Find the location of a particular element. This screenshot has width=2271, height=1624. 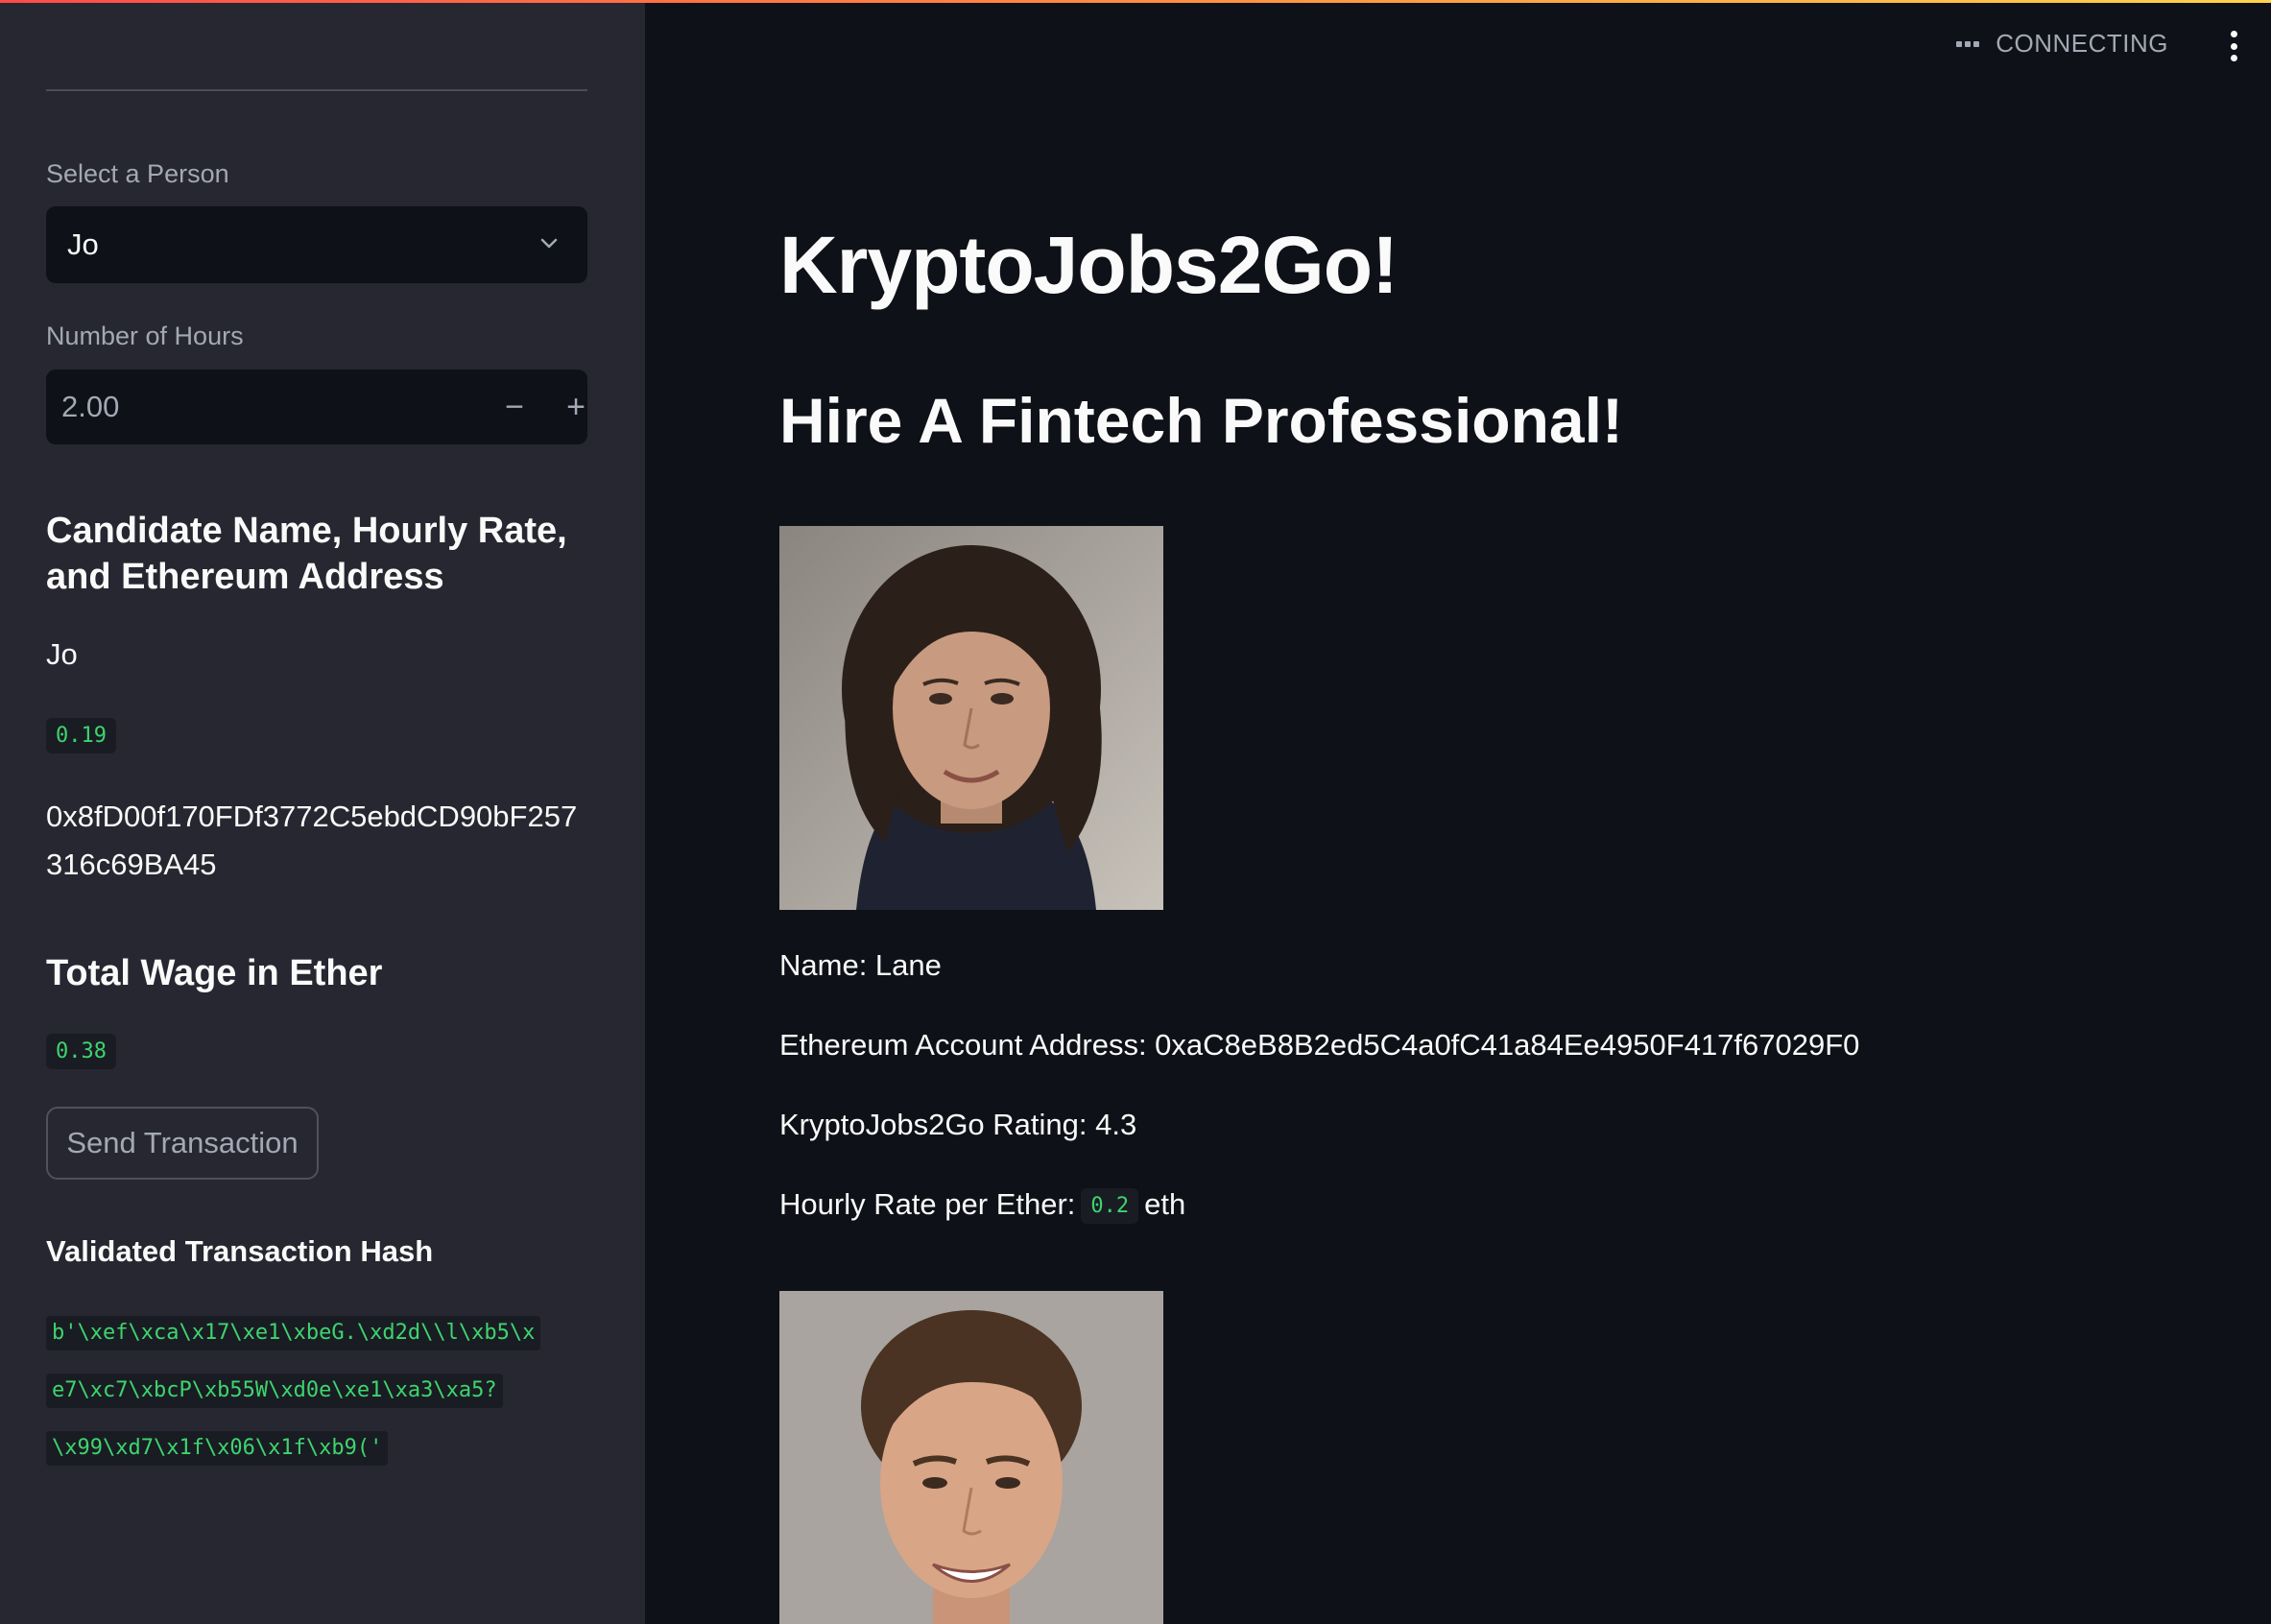

rate-value: 0.2 is located at coordinates (1110, 1206).